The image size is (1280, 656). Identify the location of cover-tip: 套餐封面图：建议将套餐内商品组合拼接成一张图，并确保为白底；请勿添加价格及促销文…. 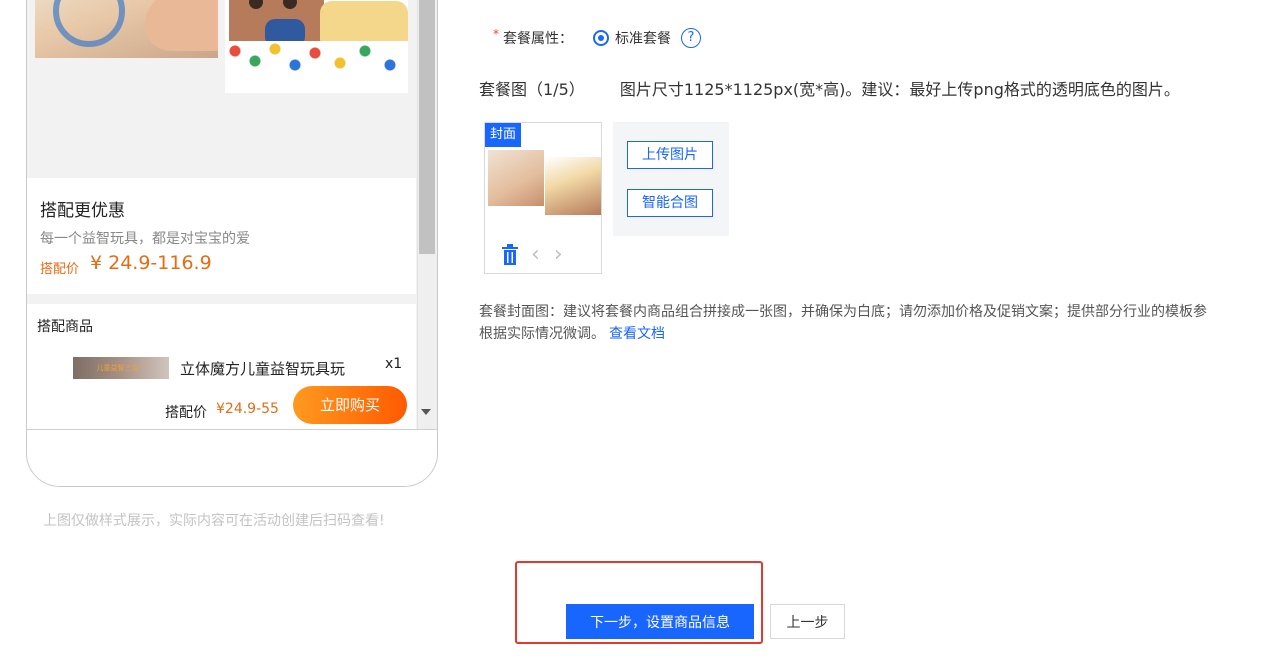
(879, 323).